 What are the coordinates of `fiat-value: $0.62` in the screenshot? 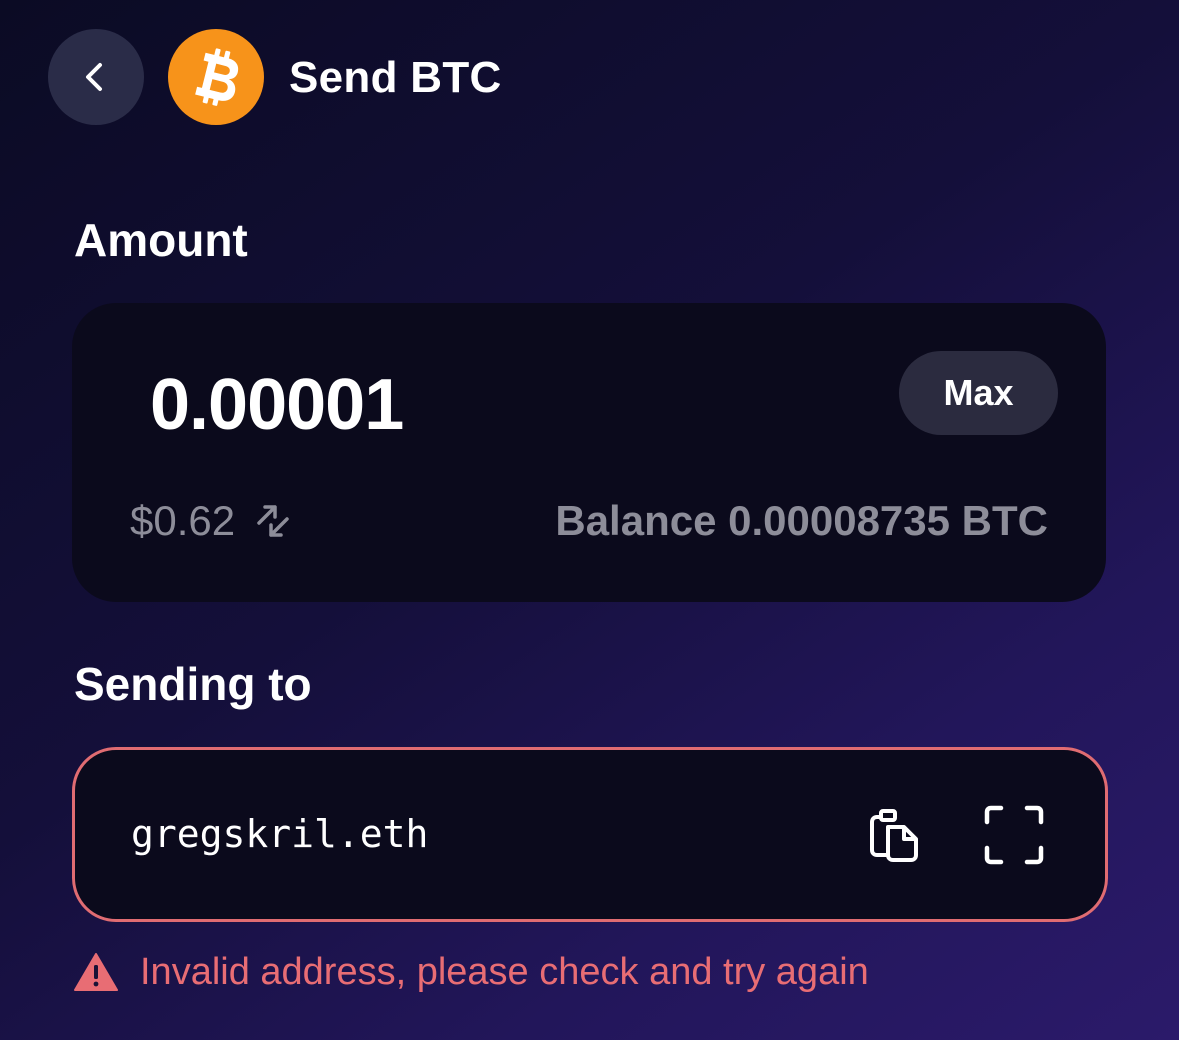 It's located at (183, 520).